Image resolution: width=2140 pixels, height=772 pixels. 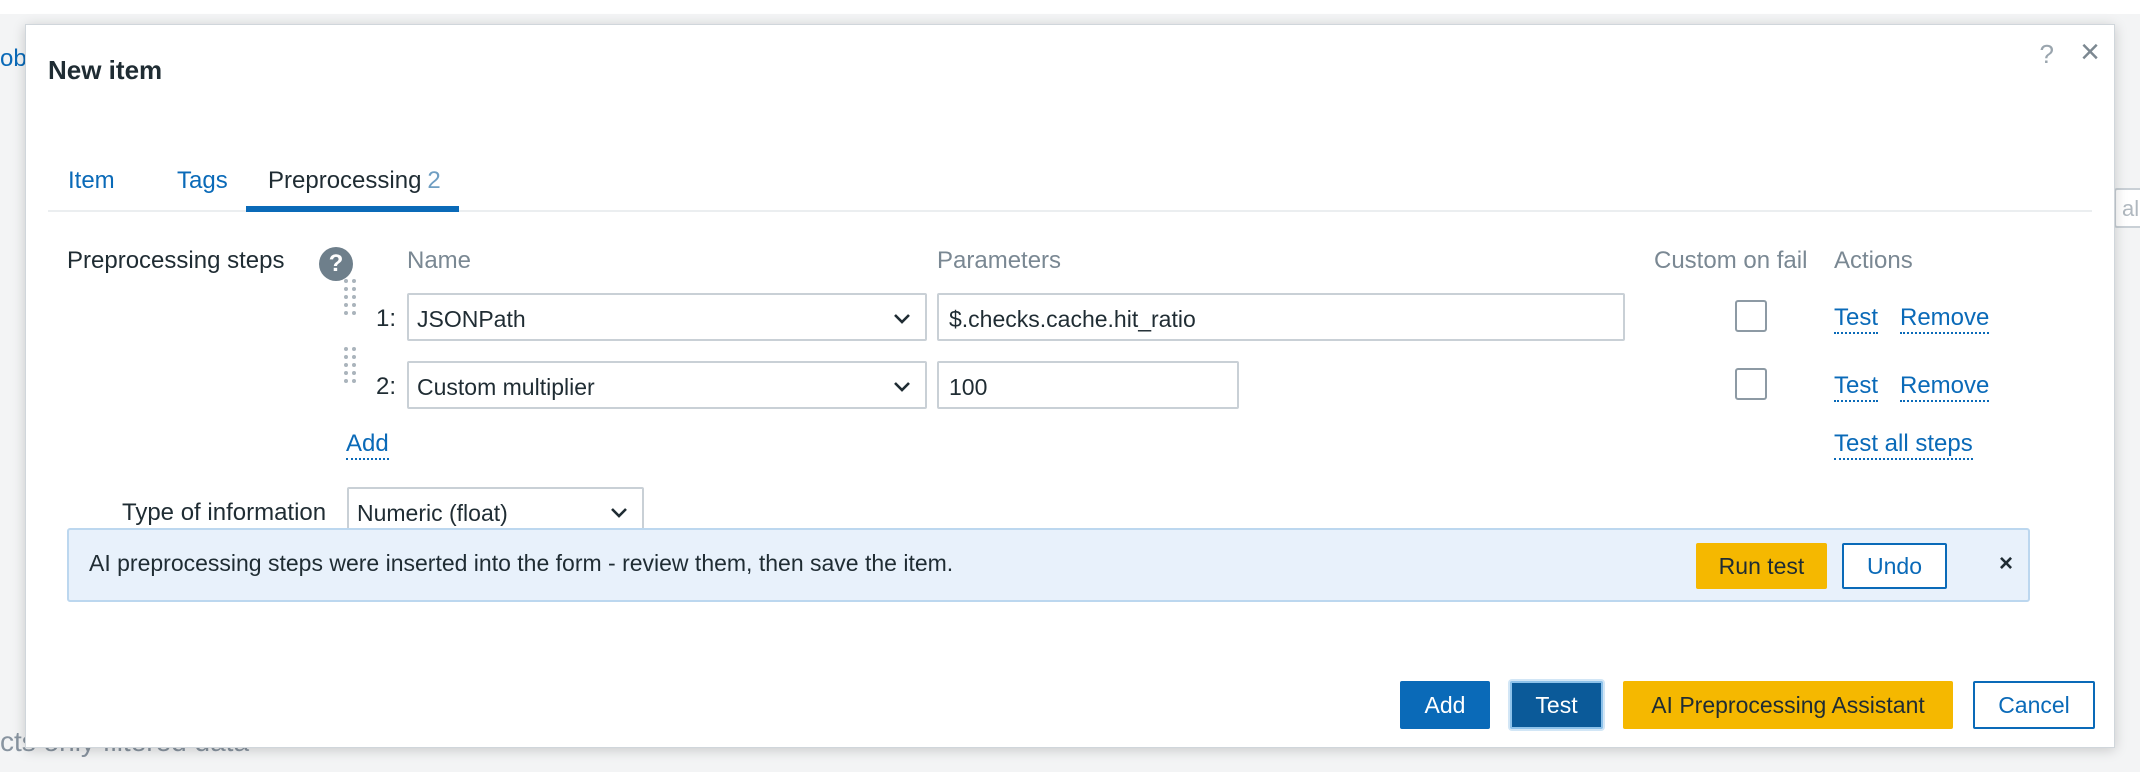 I want to click on dialog-title: New item, so click(x=105, y=70).